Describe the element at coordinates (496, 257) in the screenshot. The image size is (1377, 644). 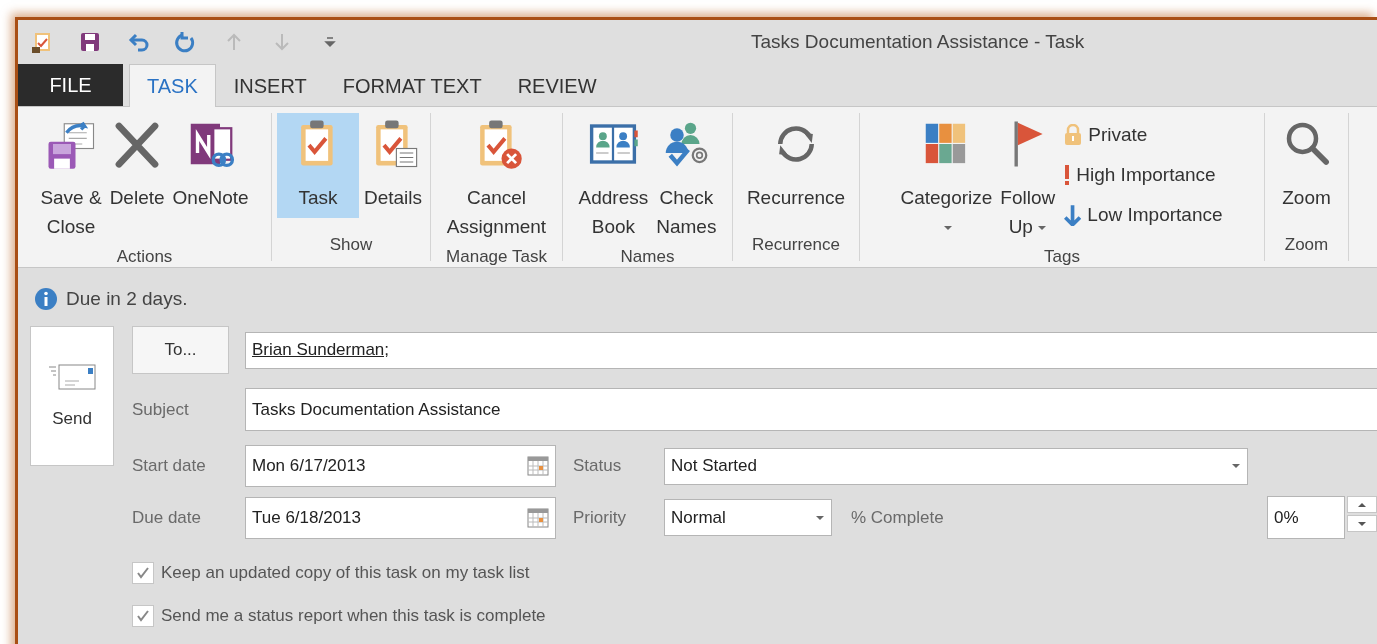
I see `group-label: Manage Task` at that location.